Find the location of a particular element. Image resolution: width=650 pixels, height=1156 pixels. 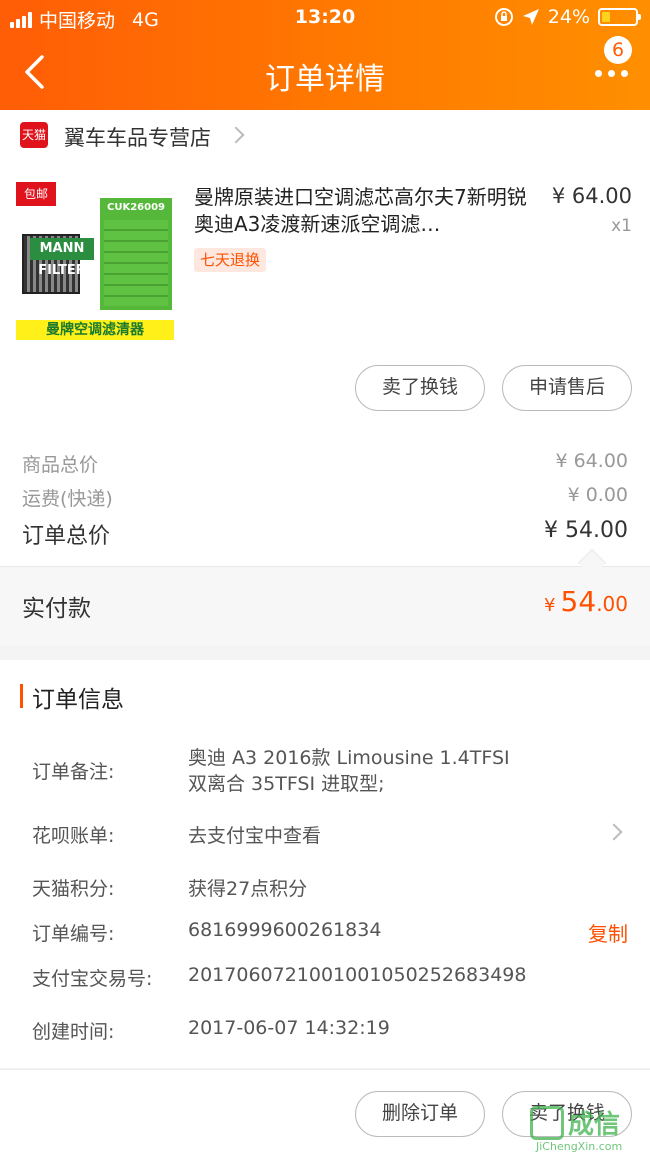

alipay-label: 支付宝交易号: is located at coordinates (92, 979).